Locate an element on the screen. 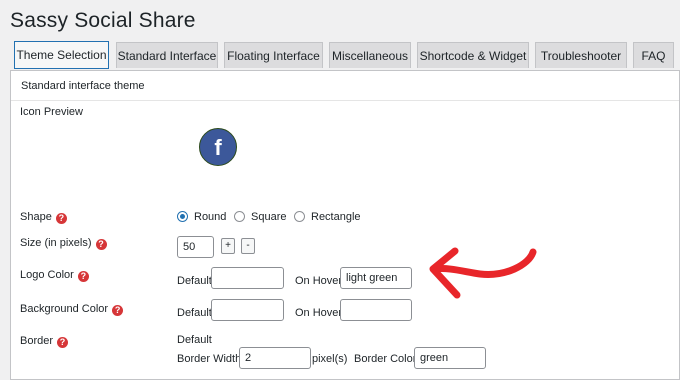 The image size is (680, 380). facebook-icon: f is located at coordinates (218, 147).